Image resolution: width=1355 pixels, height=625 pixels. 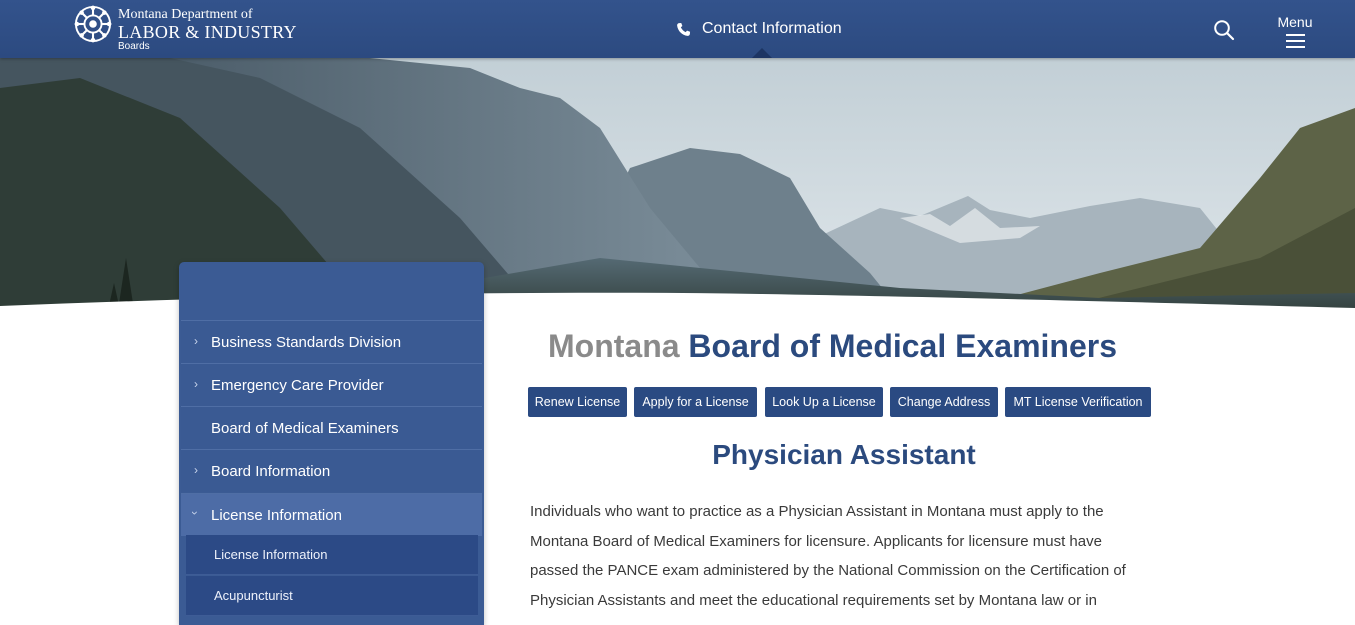 What do you see at coordinates (577, 402) in the screenshot?
I see `renew-license-button: Renew License` at bounding box center [577, 402].